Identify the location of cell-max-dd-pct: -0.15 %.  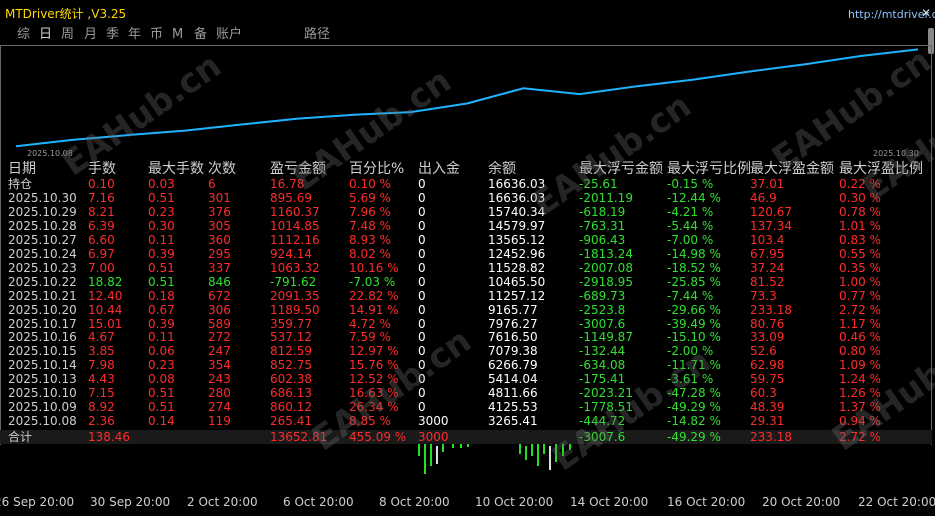
(690, 184).